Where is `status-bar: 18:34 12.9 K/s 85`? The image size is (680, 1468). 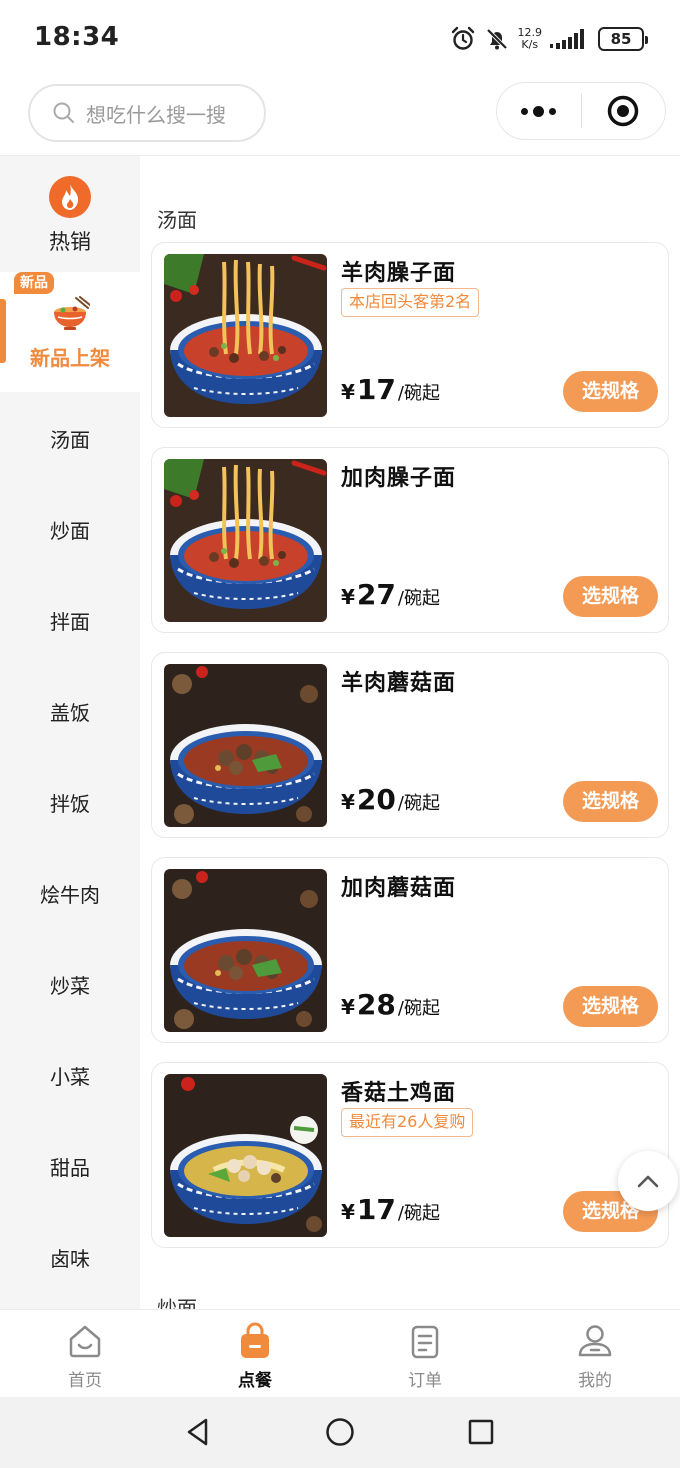
status-bar: 18:34 12.9 K/s 85 is located at coordinates (340, 39).